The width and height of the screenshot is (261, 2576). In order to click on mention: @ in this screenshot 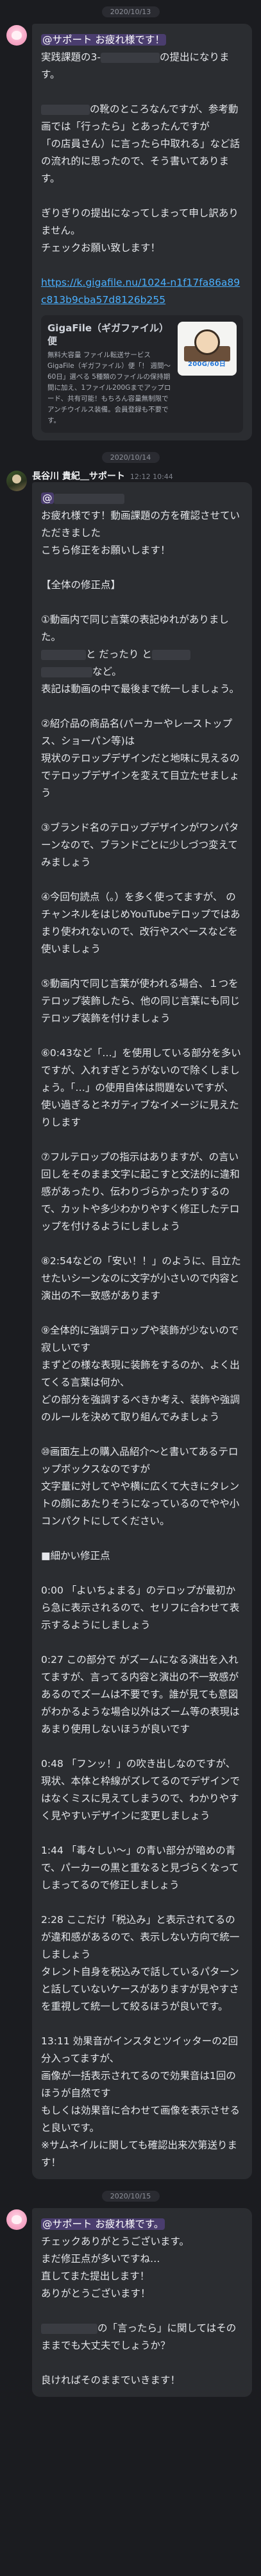, I will do `click(48, 498)`.